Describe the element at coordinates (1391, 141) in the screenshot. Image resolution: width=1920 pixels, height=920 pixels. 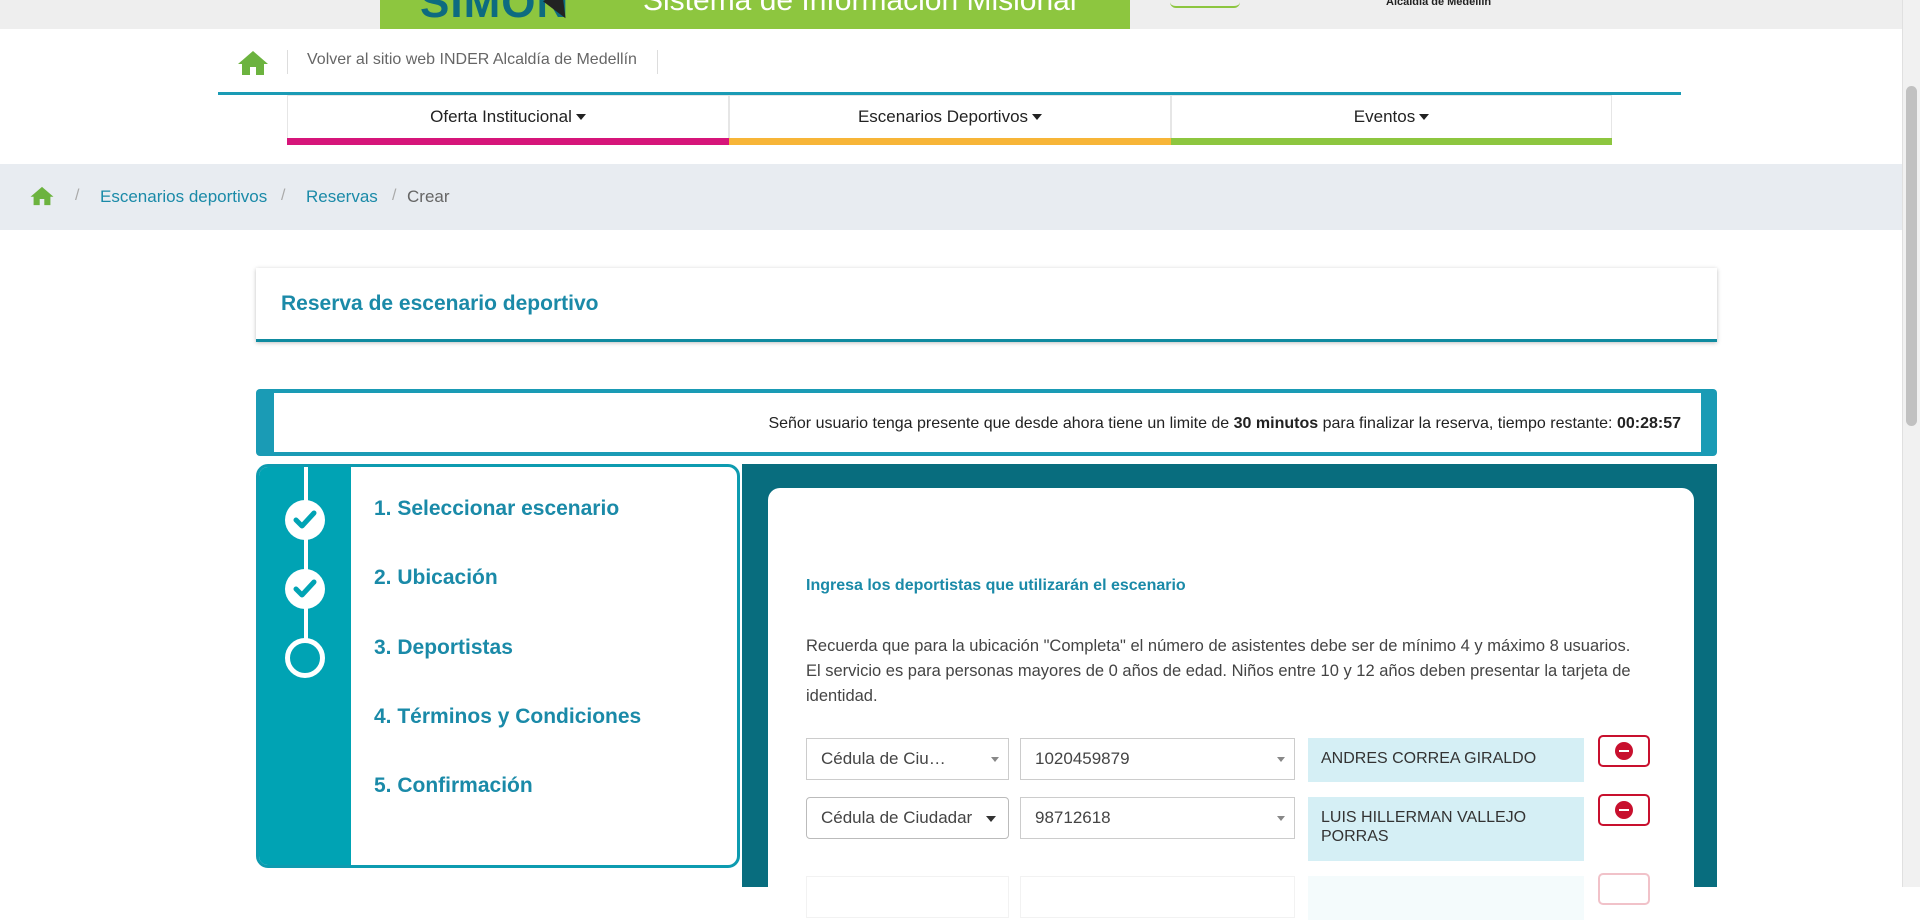
I see `nav-underline-green` at that location.